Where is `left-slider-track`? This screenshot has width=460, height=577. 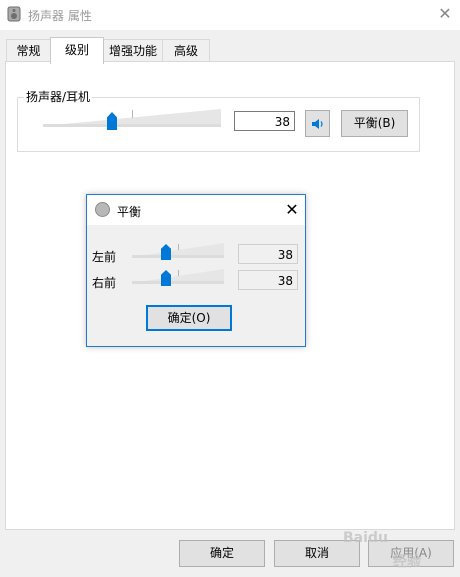
left-slider-track is located at coordinates (178, 256).